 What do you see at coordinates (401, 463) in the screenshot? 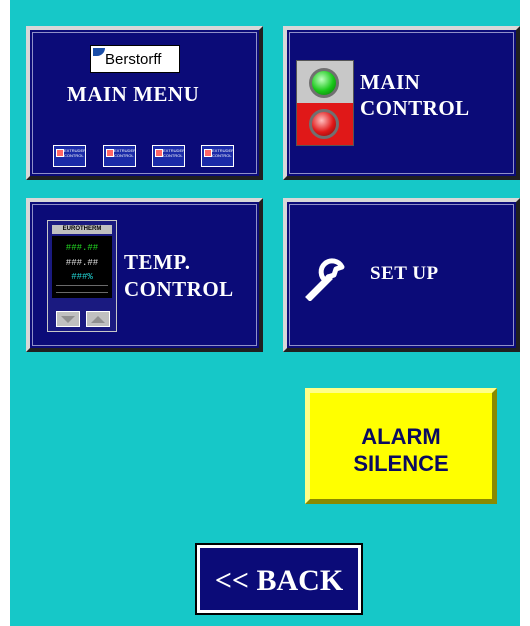
I see `alarm-label-2: SILENCE` at bounding box center [401, 463].